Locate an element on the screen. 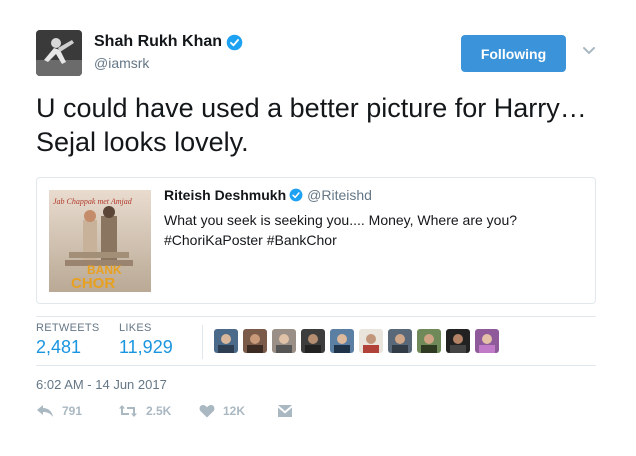  author-name-row: Shah Rukh Khan is located at coordinates (168, 42).